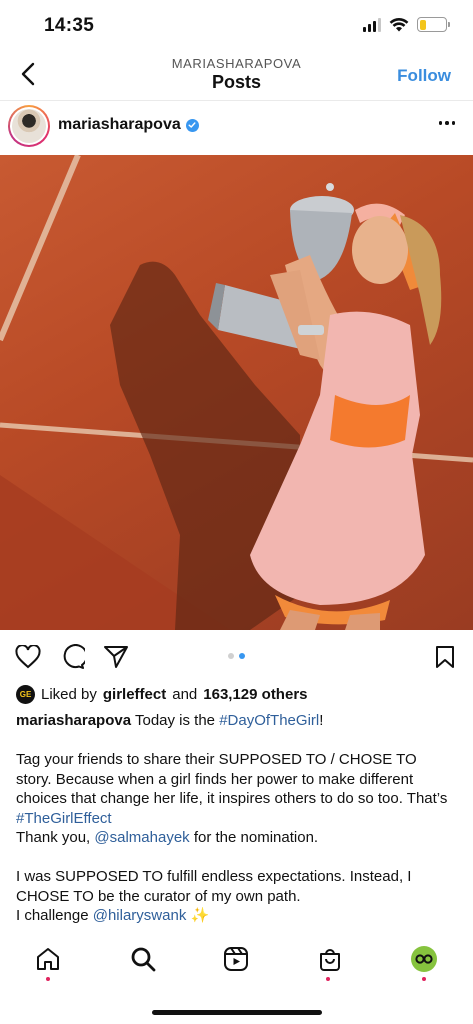  Describe the element at coordinates (321, 720) in the screenshot. I see `caption-line1-end: !` at that location.